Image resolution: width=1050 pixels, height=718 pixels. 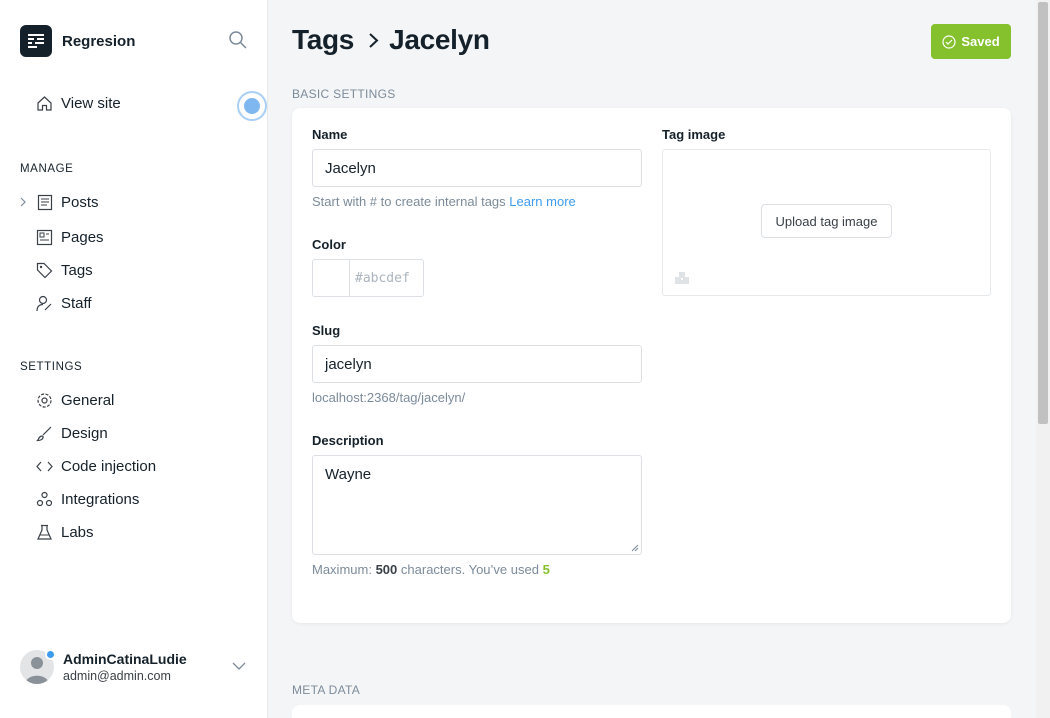 I want to click on view-site-link: View site, so click(x=78, y=103).